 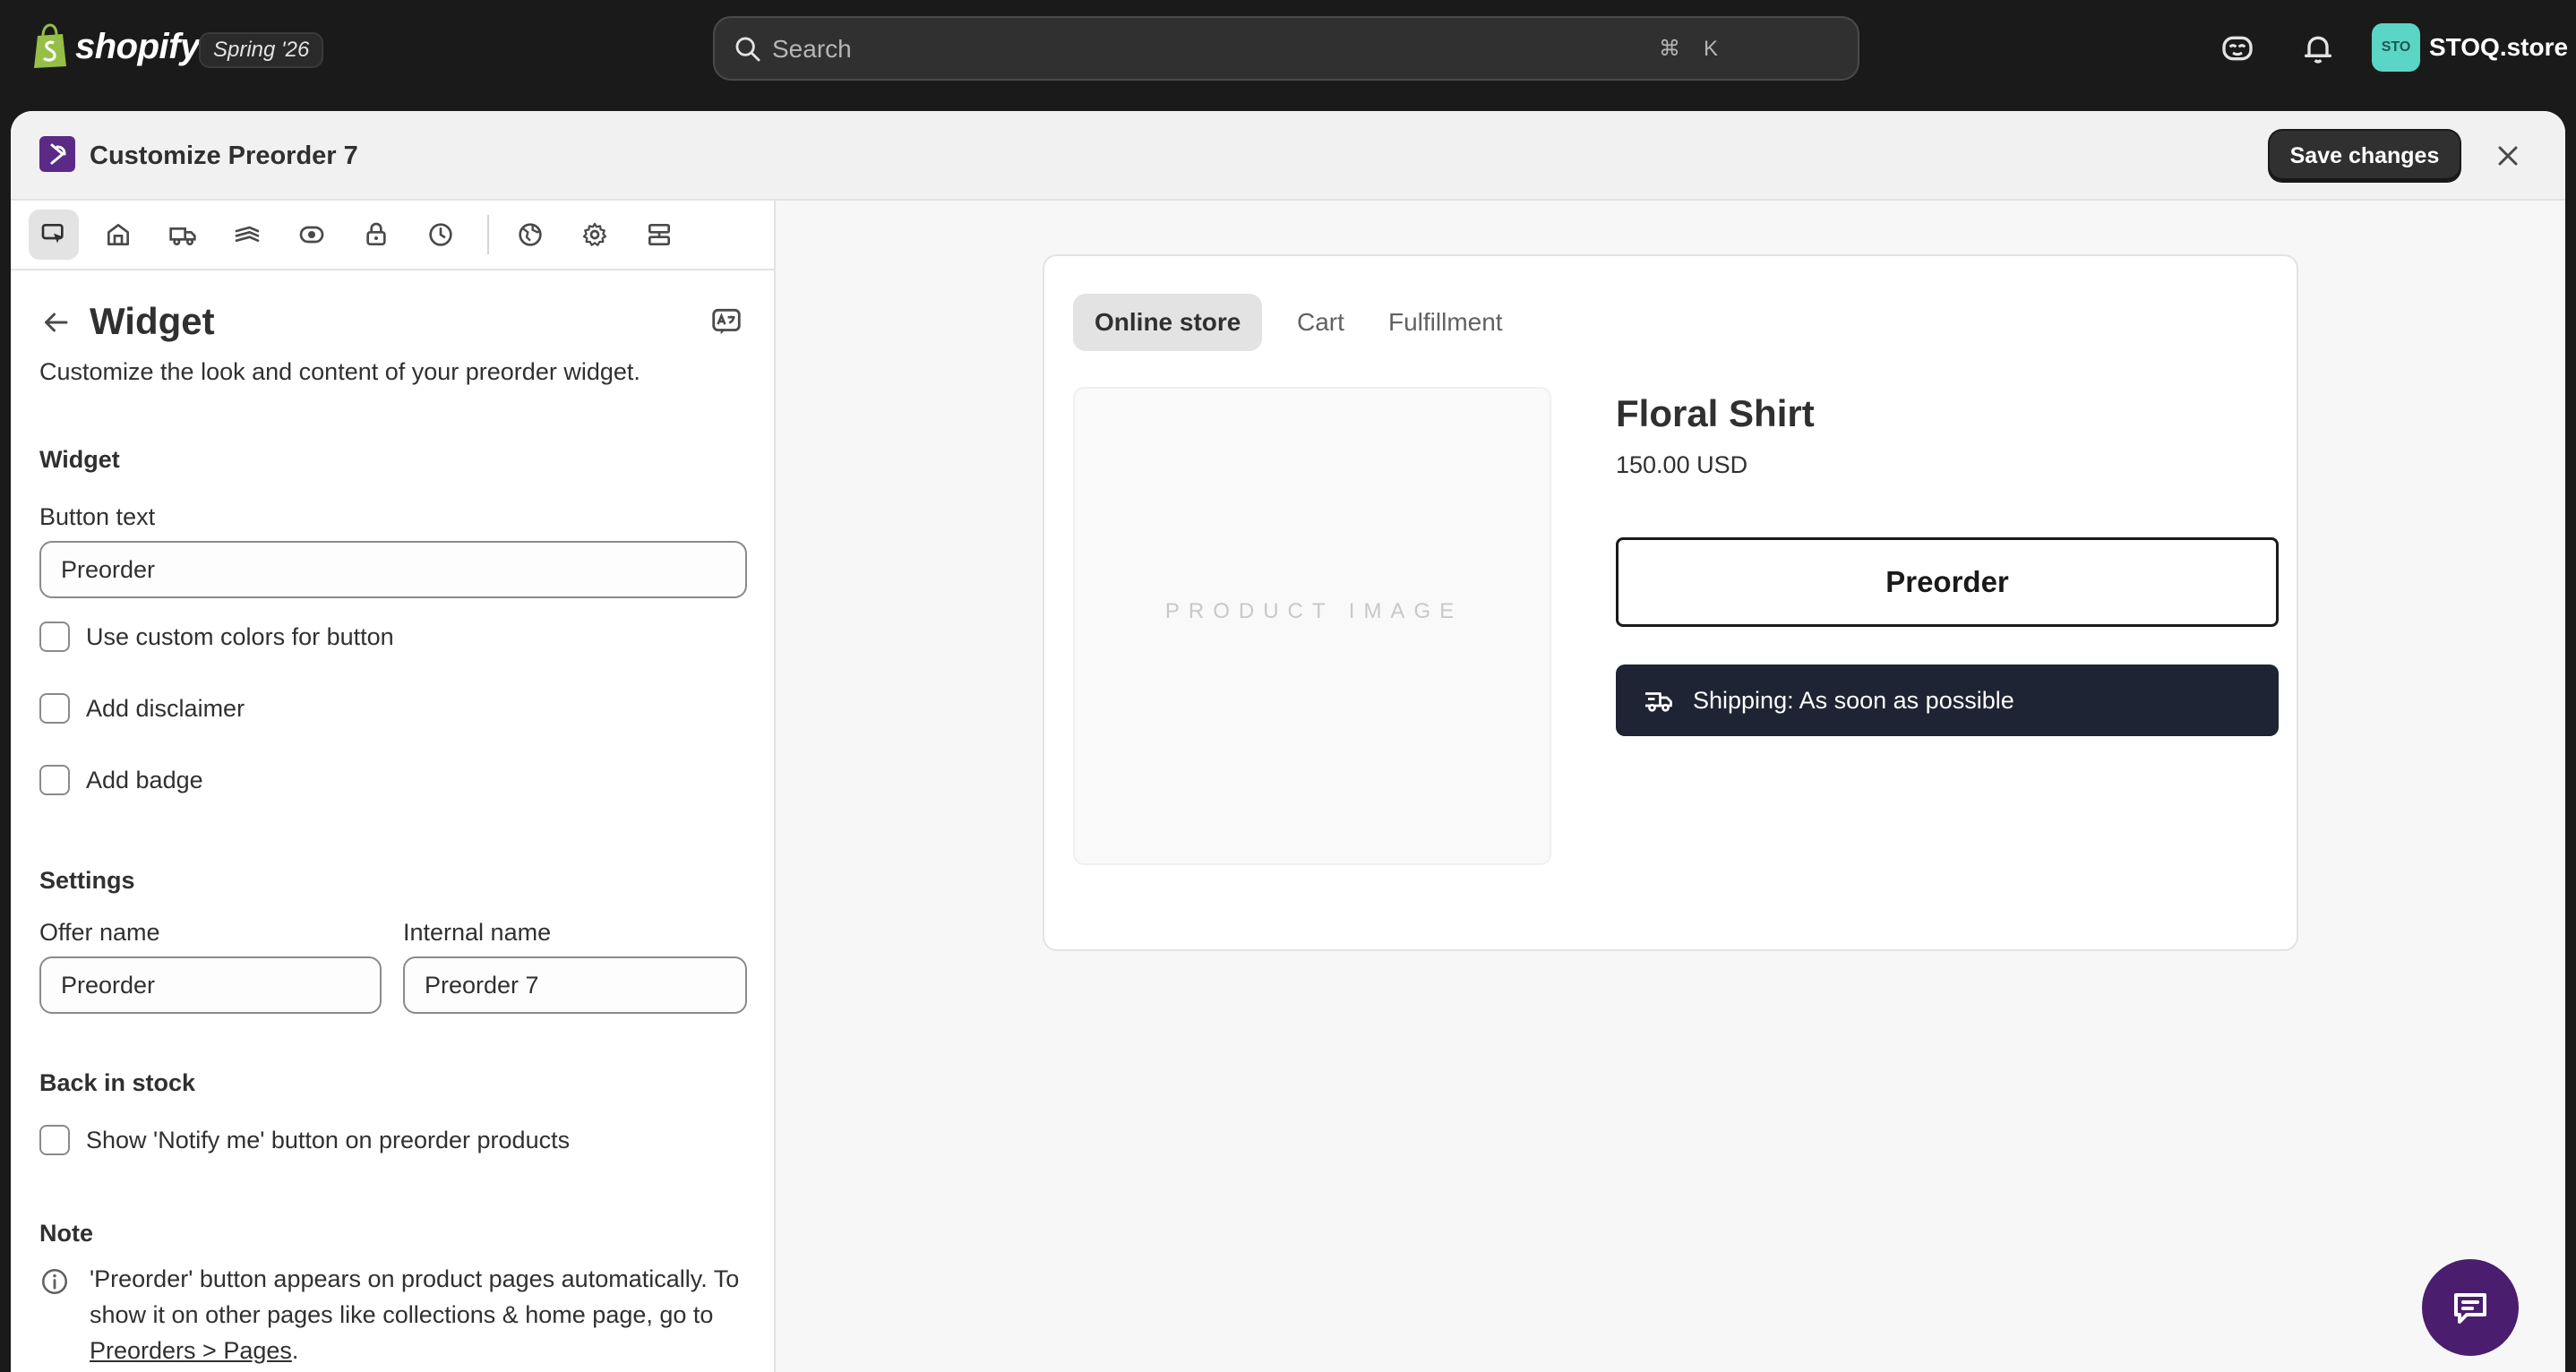 What do you see at coordinates (1314, 611) in the screenshot?
I see `product-image-text: PRODUCT IMAGE` at bounding box center [1314, 611].